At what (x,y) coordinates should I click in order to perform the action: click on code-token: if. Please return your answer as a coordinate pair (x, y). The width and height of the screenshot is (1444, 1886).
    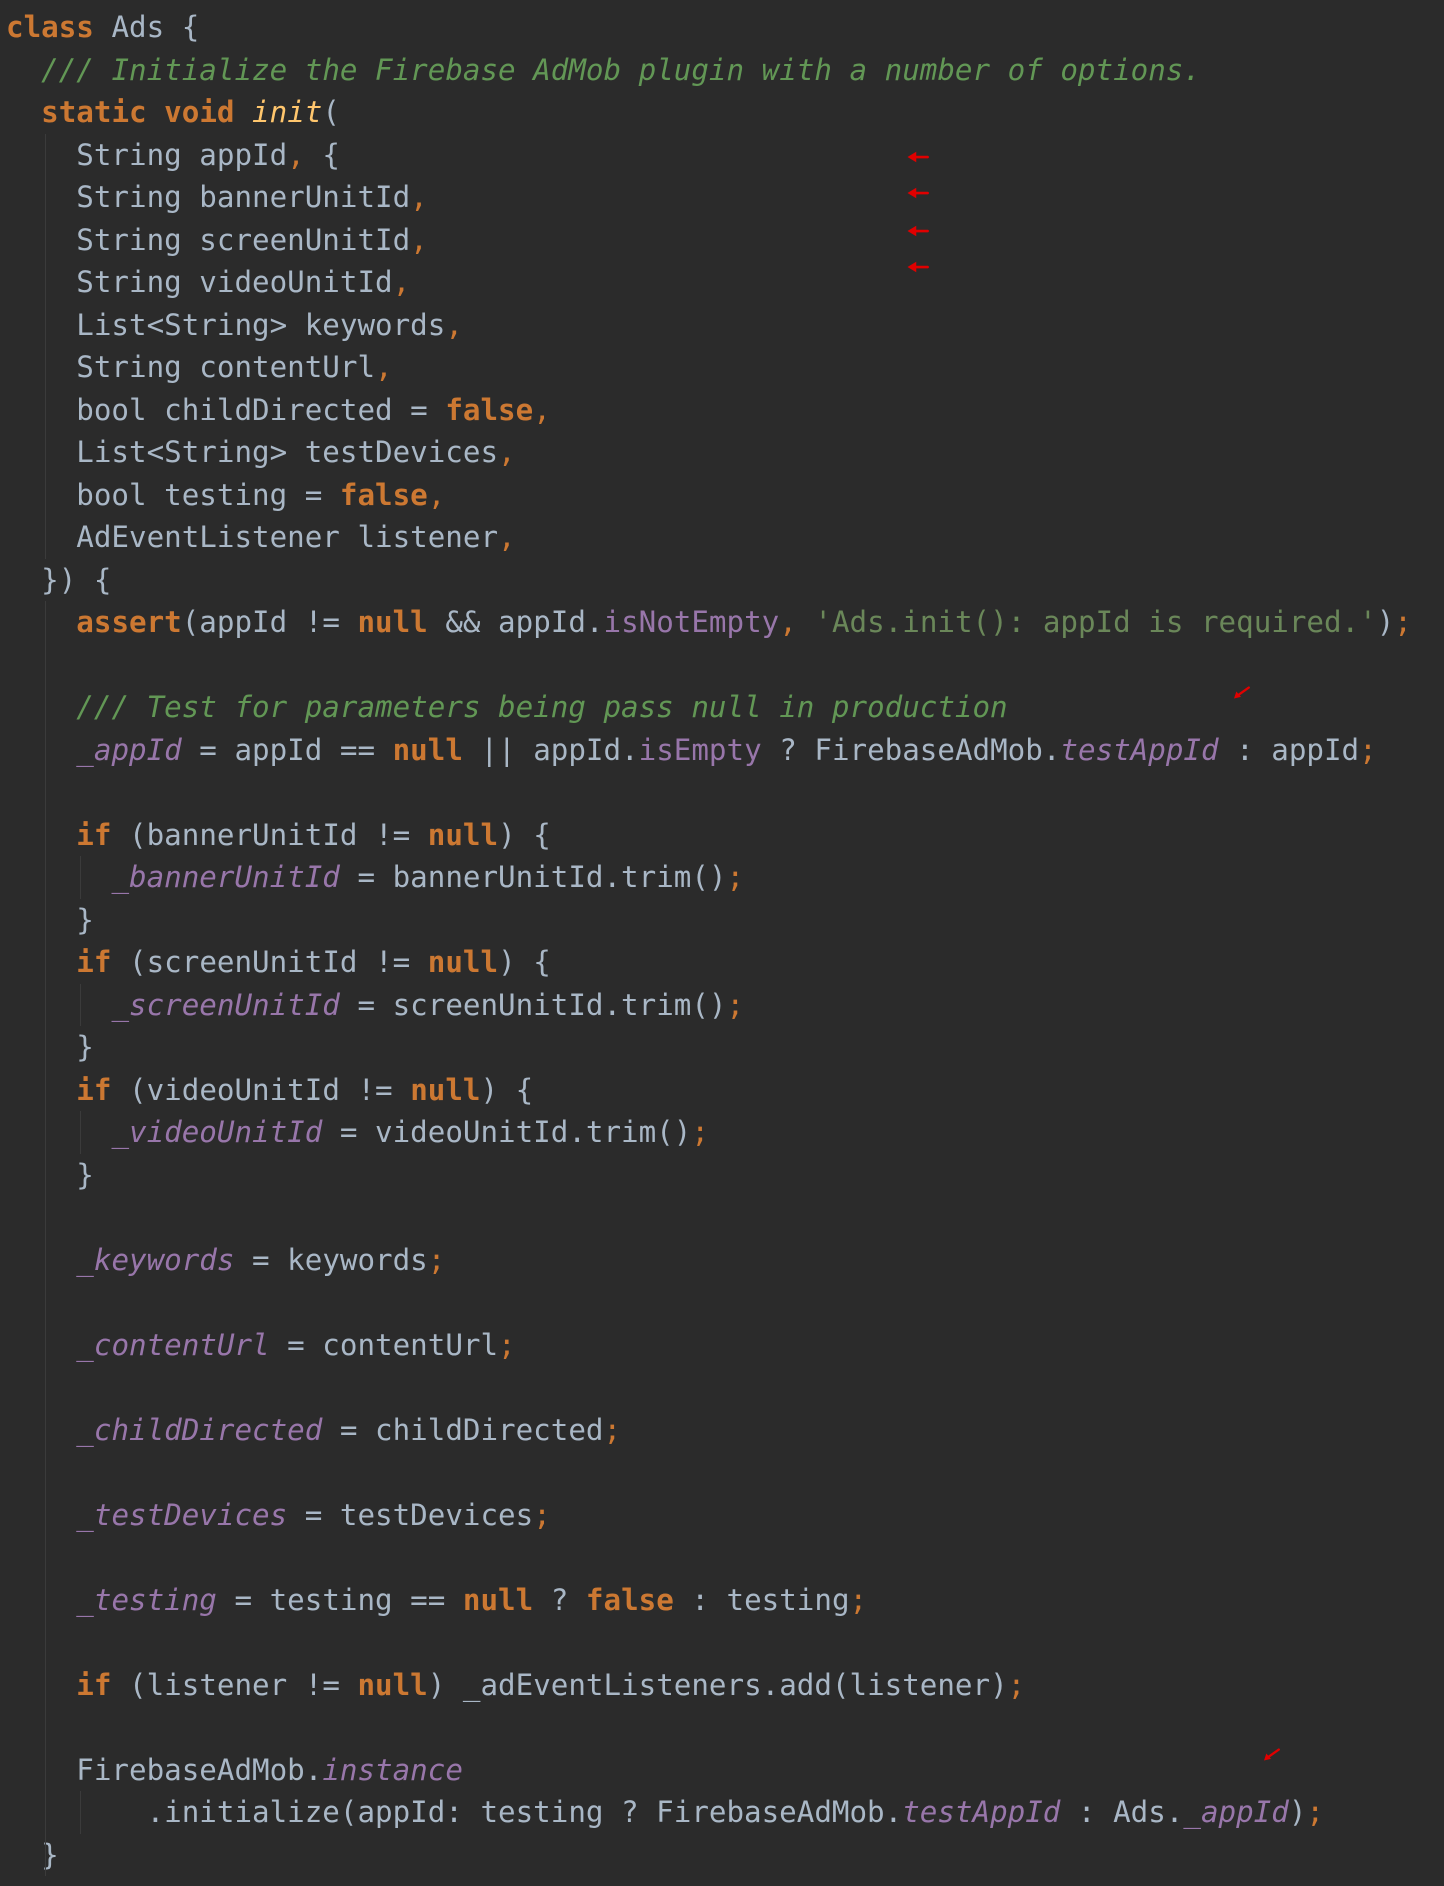
    Looking at the image, I should click on (94, 962).